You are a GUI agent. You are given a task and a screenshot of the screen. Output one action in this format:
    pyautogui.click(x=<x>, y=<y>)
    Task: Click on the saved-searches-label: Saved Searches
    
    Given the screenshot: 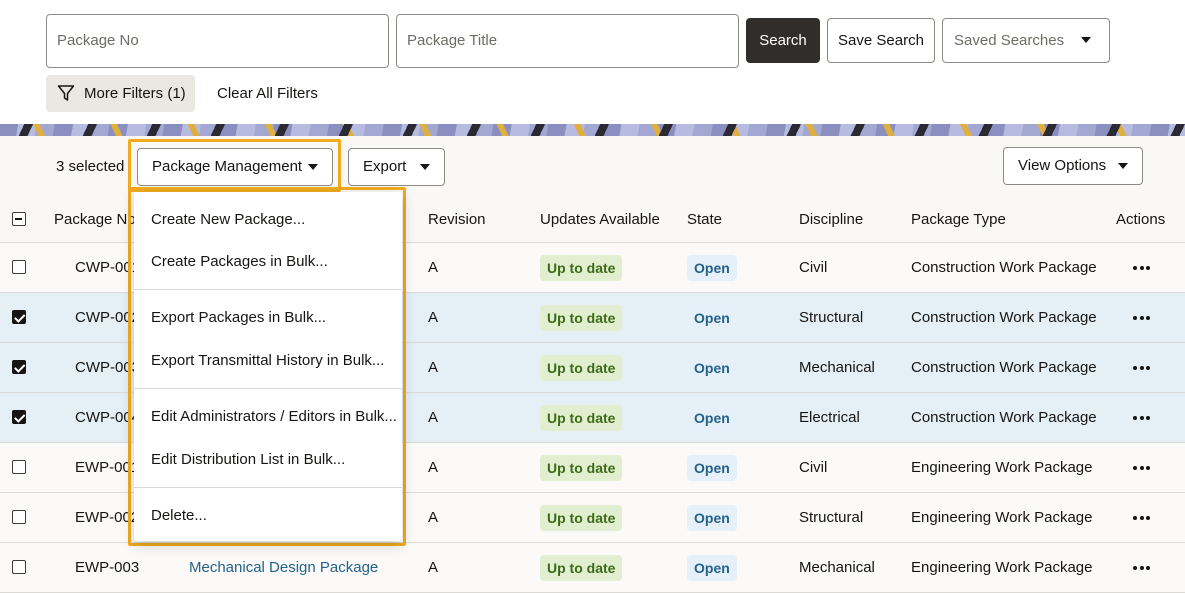 What is the action you would take?
    pyautogui.click(x=1009, y=40)
    